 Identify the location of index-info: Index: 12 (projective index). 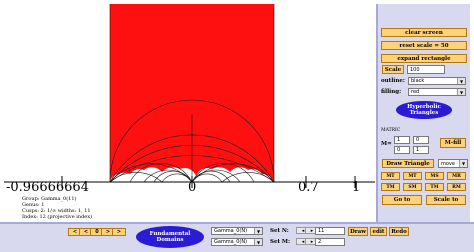
(57, 217).